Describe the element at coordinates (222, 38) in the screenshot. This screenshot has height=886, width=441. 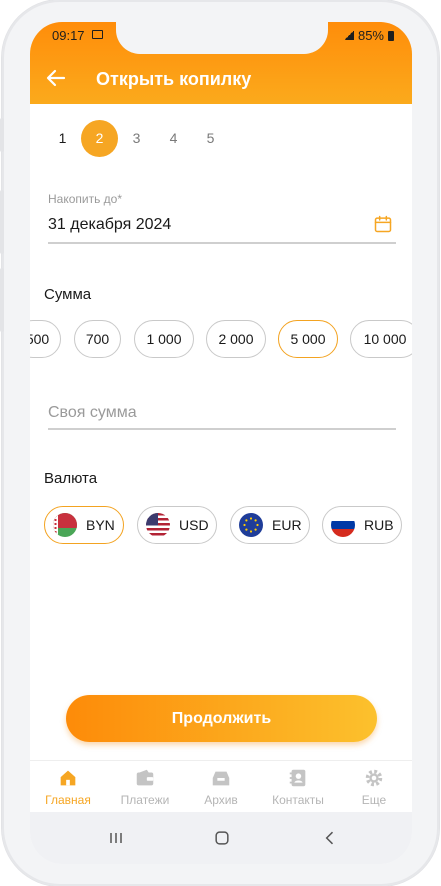
I see `camera-notch` at that location.